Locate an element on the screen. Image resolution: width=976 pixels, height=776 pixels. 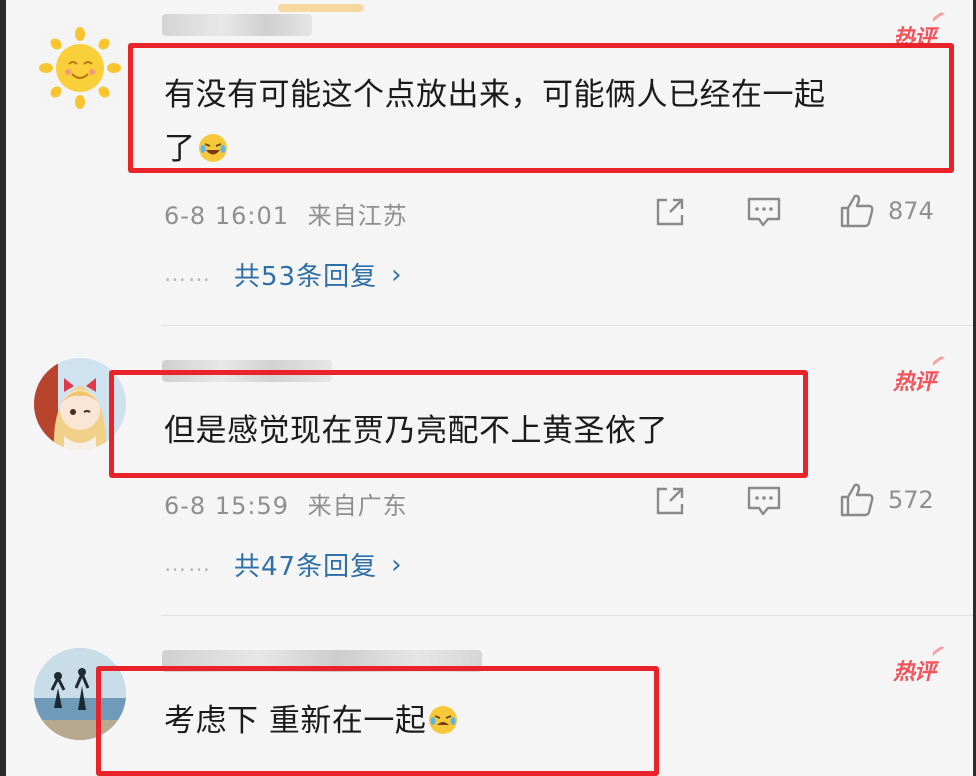
like-button: 874 is located at coordinates (886, 211).